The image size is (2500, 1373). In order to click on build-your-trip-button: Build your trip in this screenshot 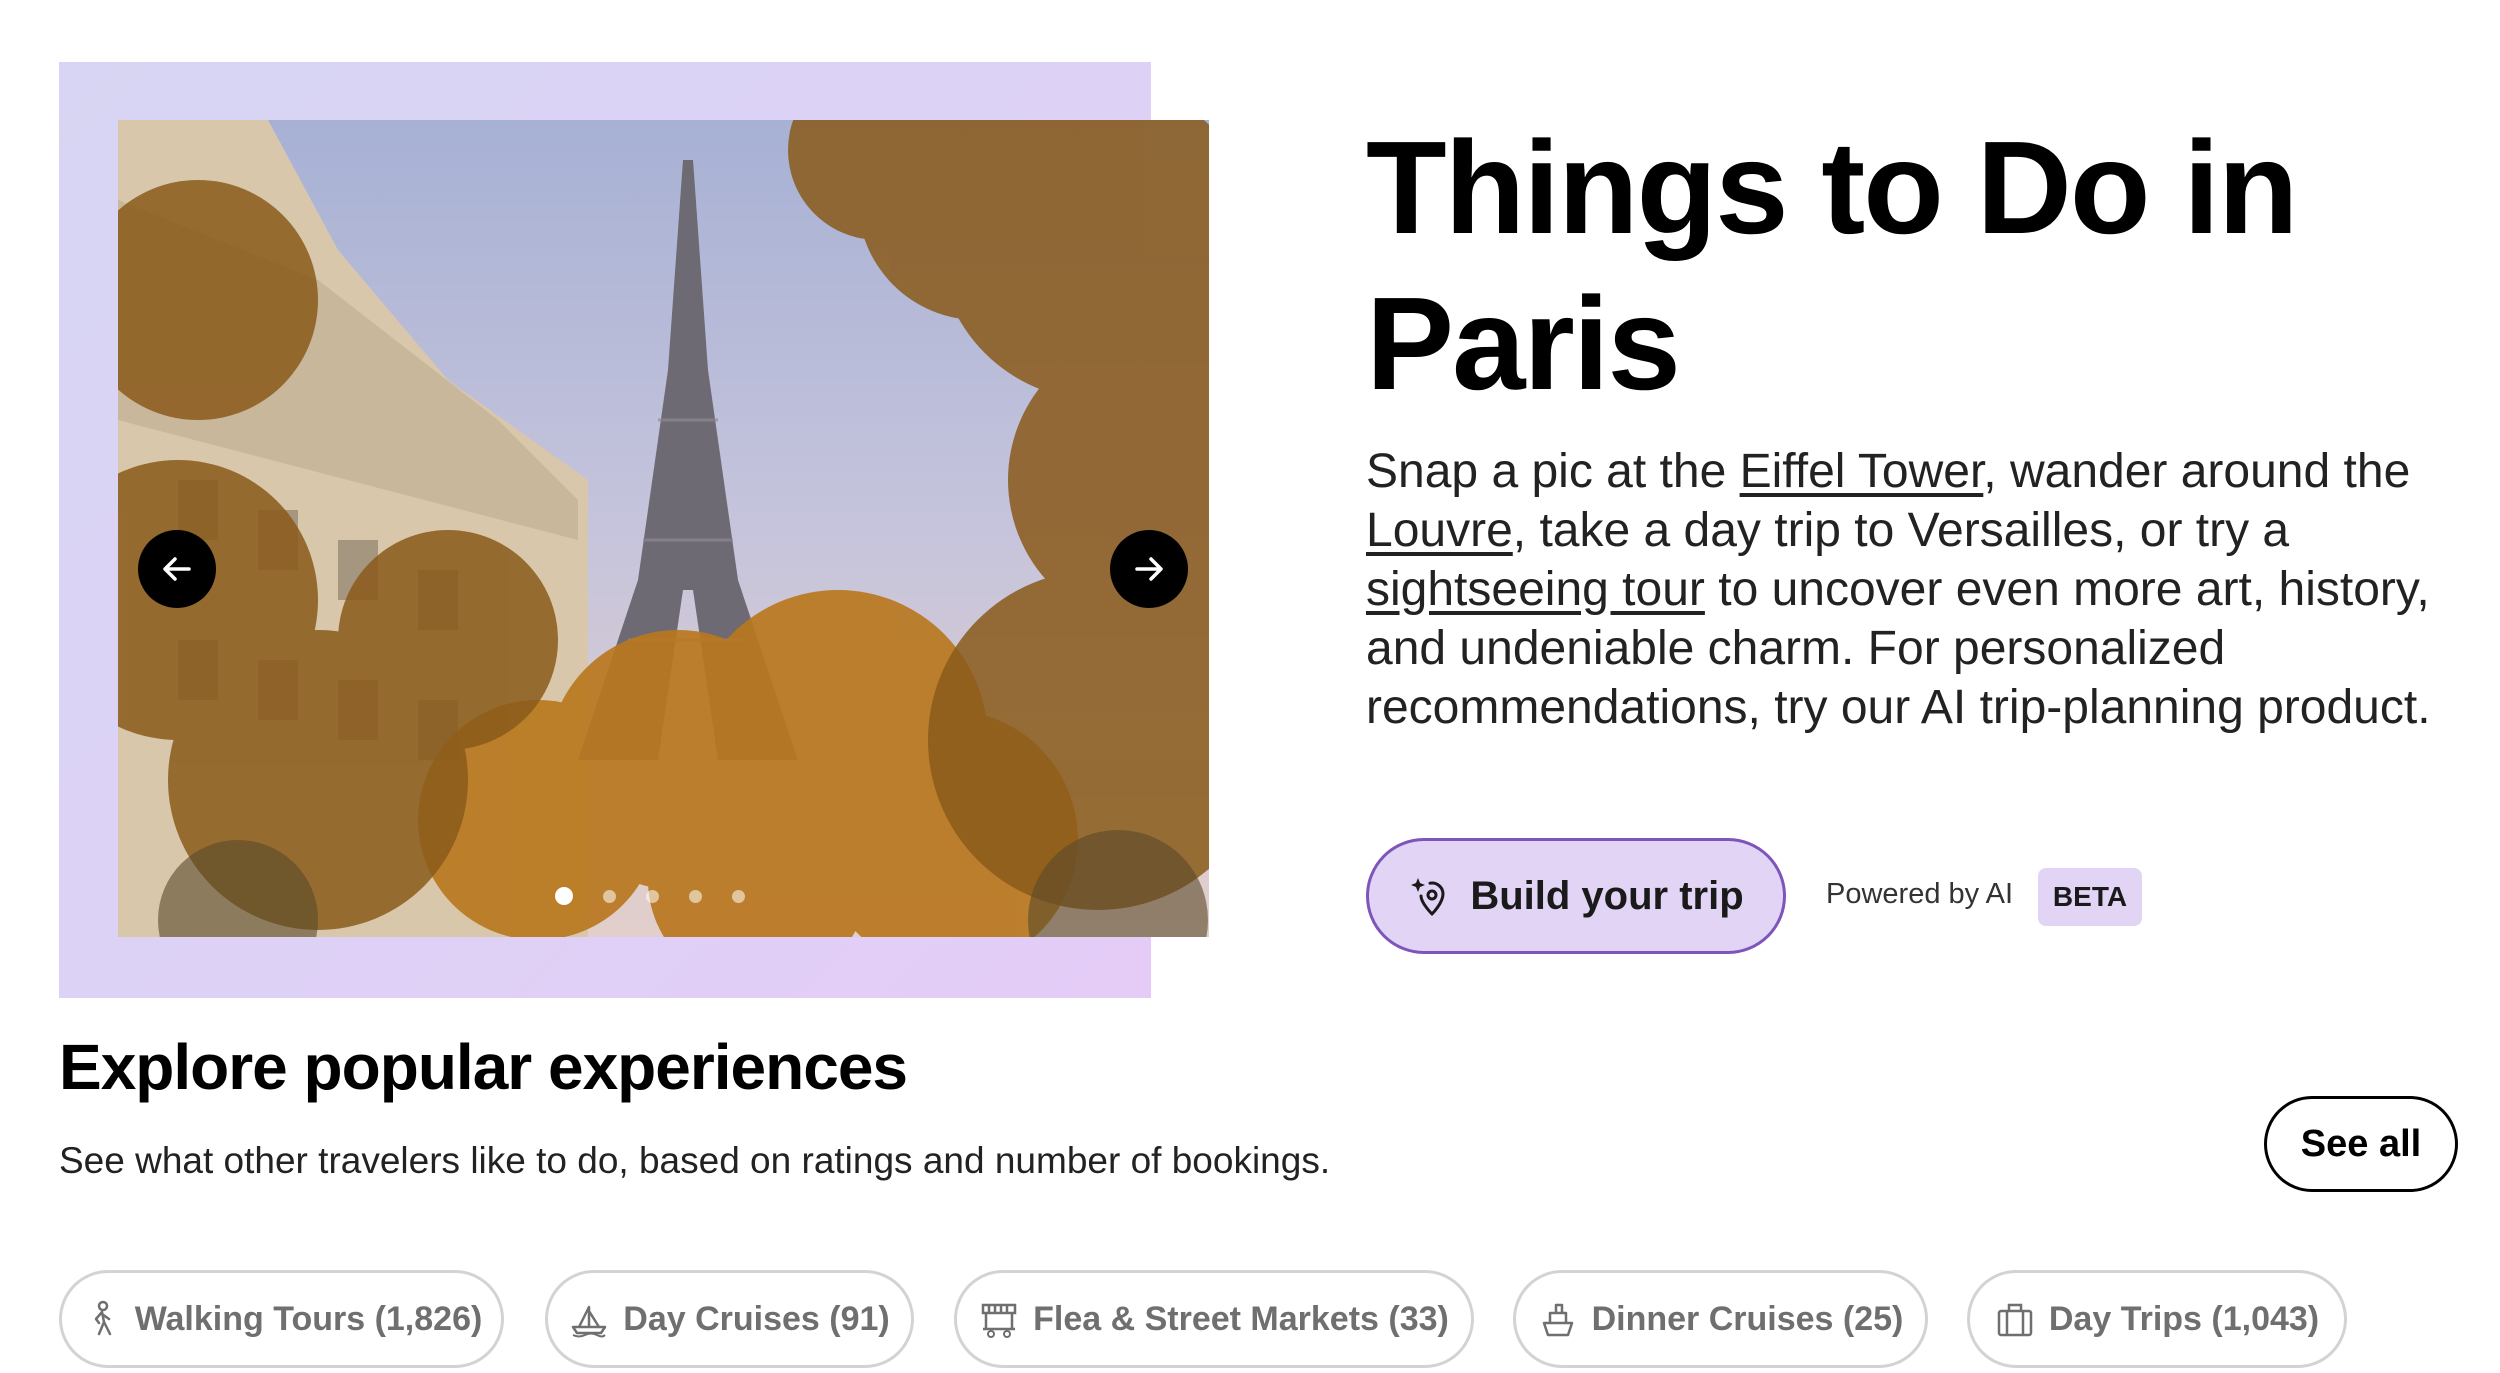, I will do `click(1576, 896)`.